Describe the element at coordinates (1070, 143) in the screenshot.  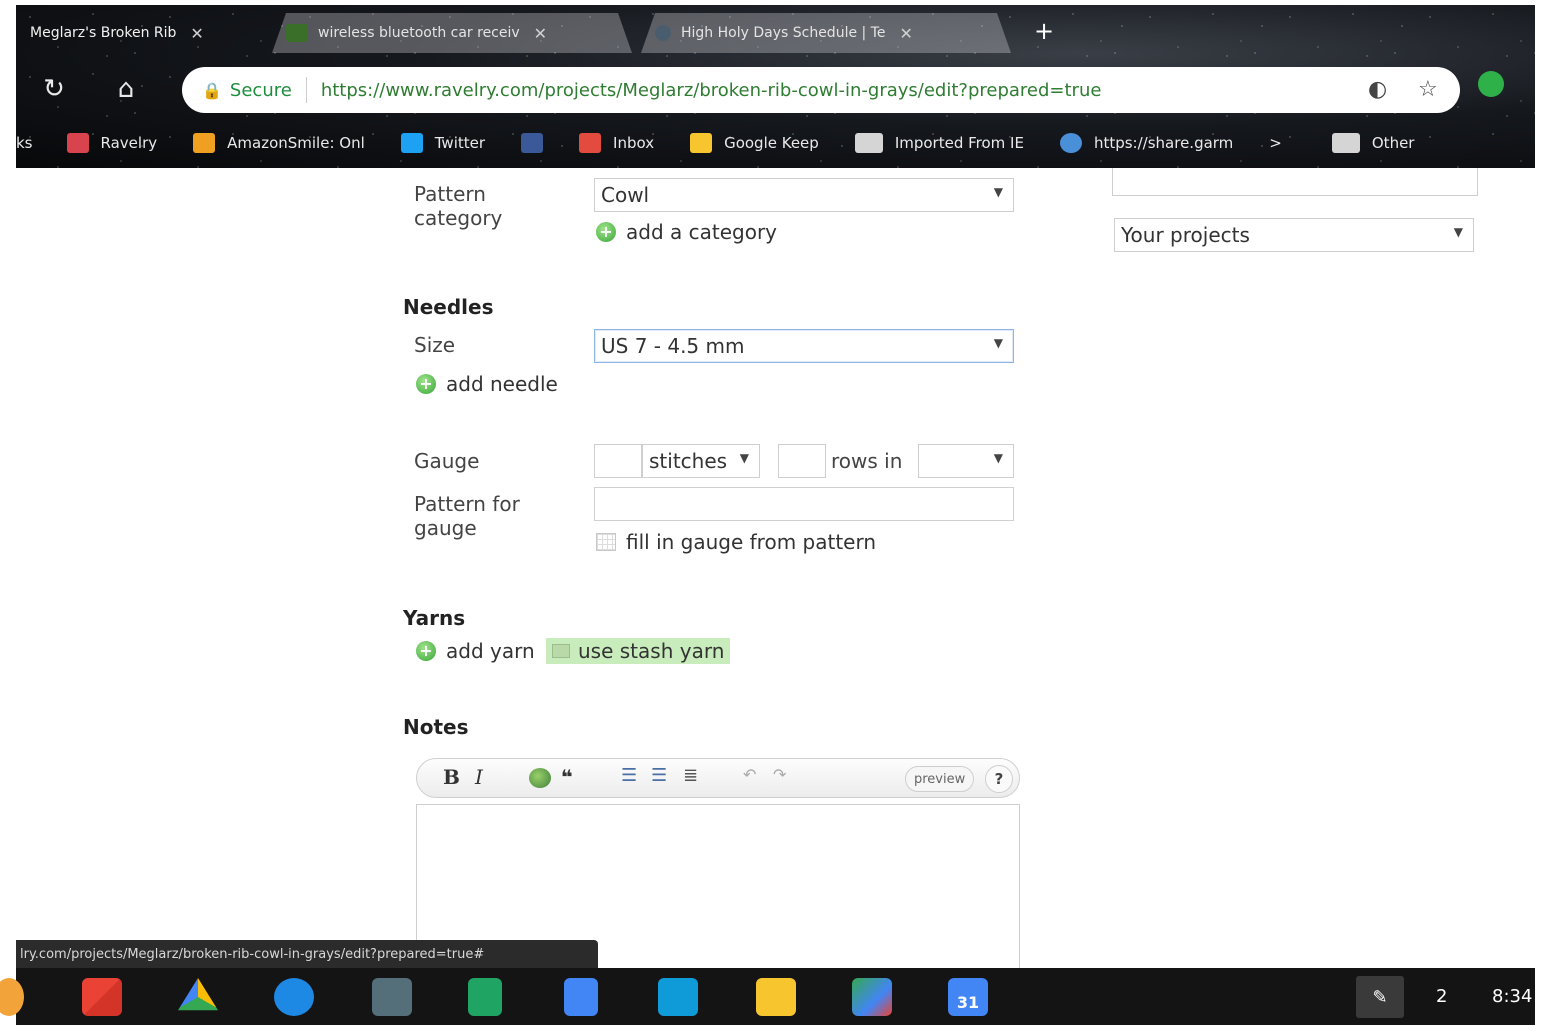
I see `globe-icon` at that location.